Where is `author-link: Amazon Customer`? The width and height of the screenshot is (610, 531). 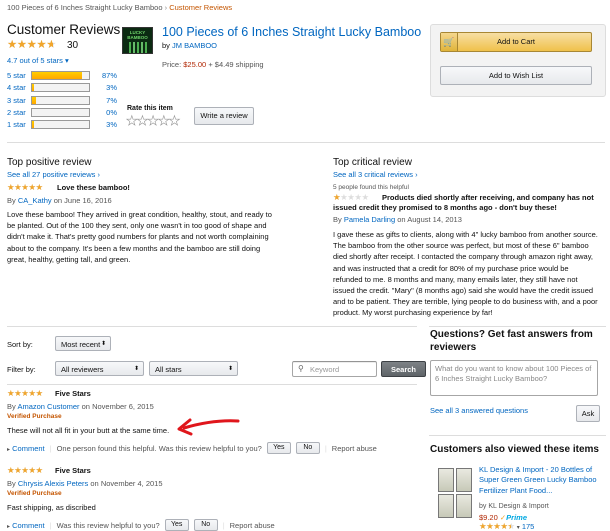
author-link: Amazon Customer is located at coordinates (48, 406).